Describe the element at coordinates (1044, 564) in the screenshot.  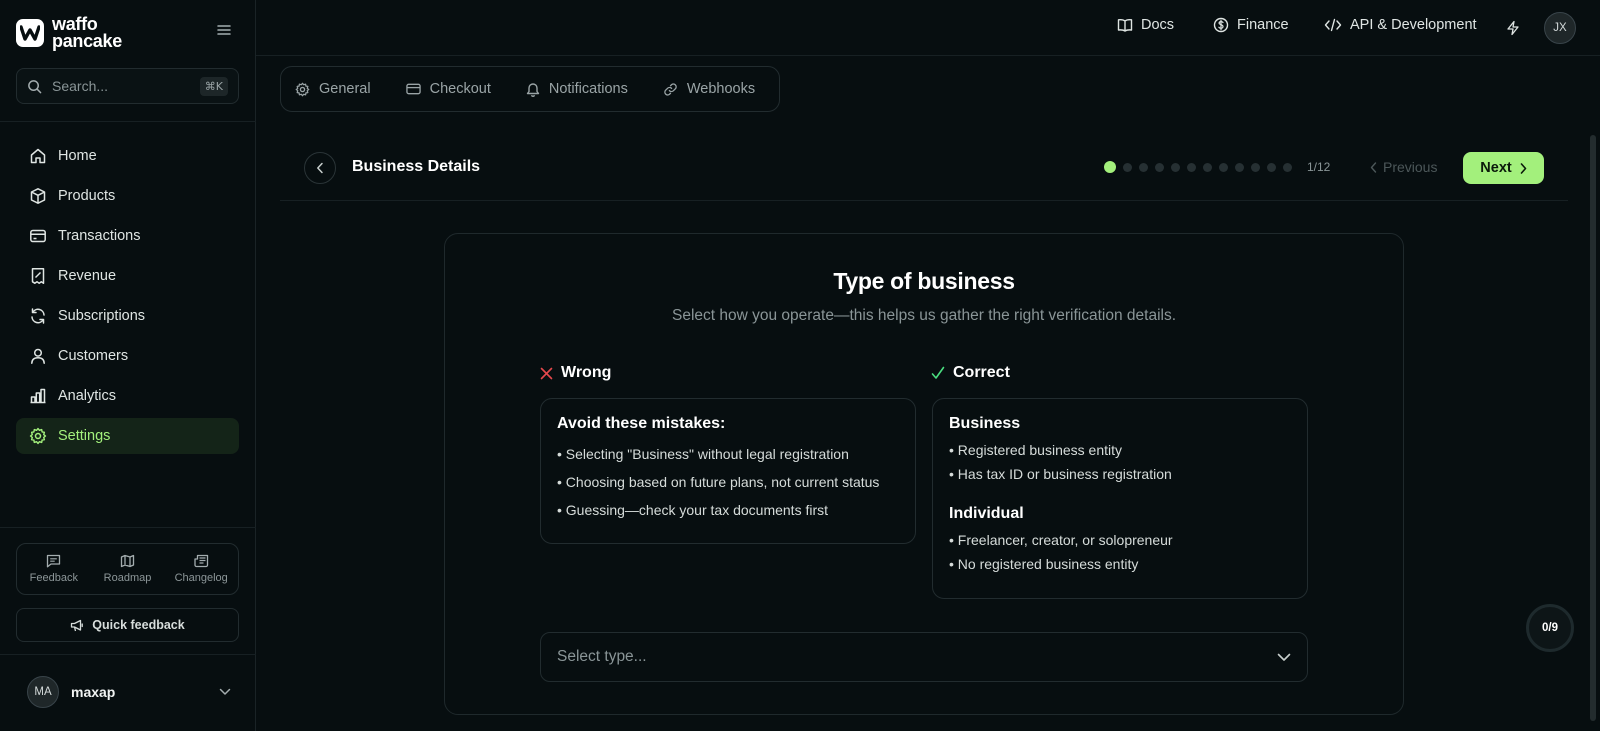
I see `list-item: • No registered business entity` at that location.